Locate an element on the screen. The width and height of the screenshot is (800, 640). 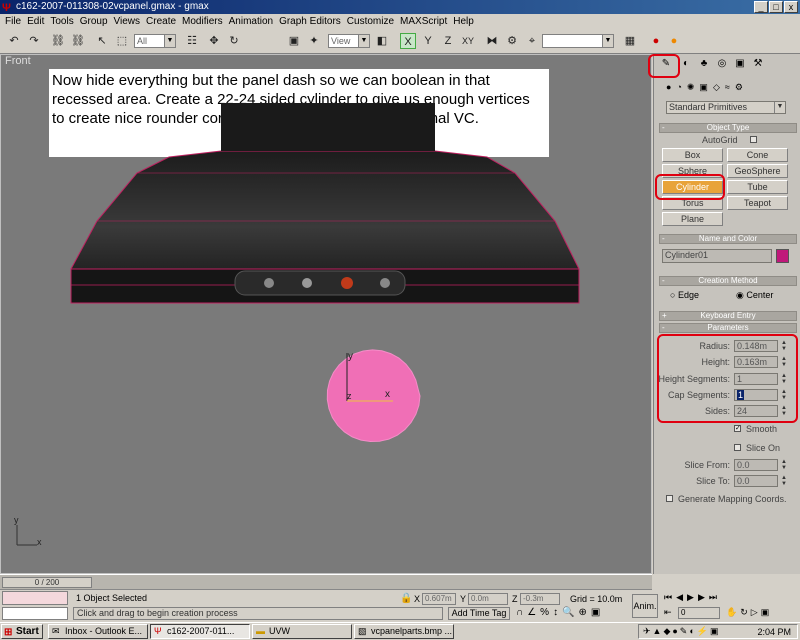
percent-snap-icon: % is located at coordinates (544, 612).